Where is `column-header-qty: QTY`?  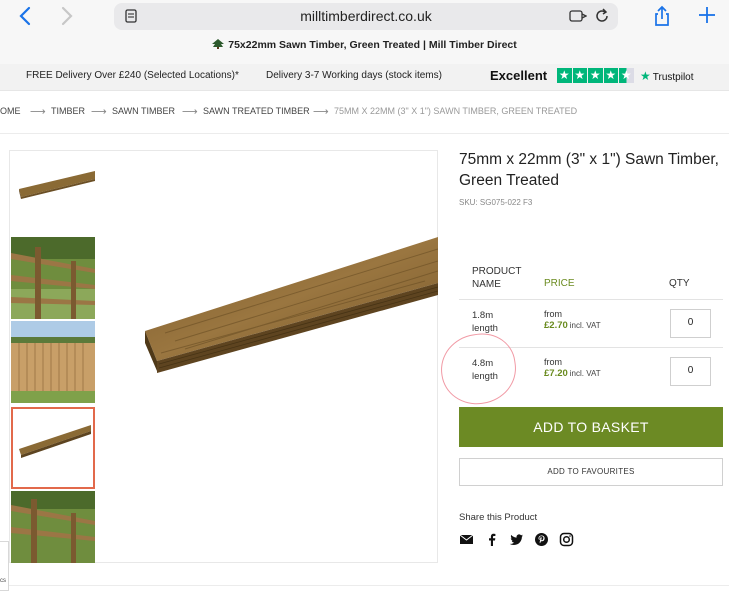
column-header-qty: QTY is located at coordinates (679, 283).